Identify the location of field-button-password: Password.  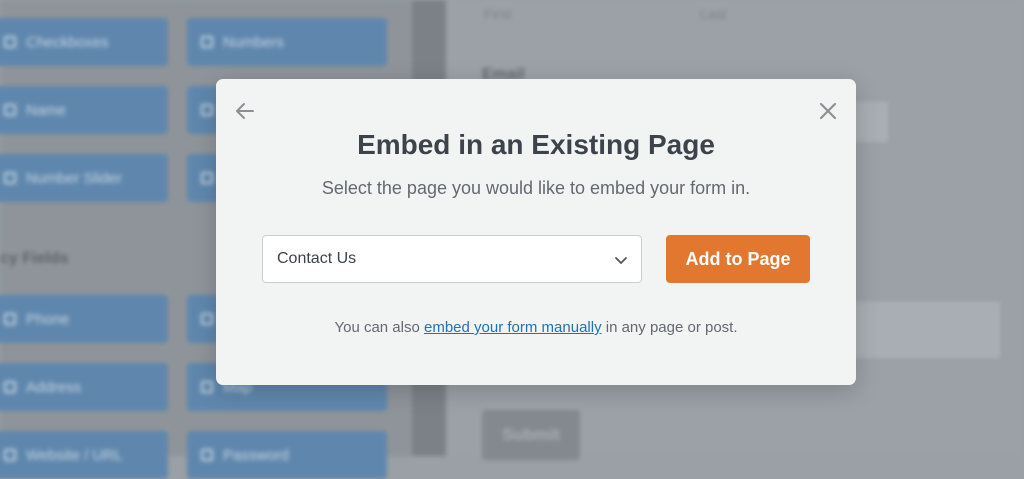
(287, 455).